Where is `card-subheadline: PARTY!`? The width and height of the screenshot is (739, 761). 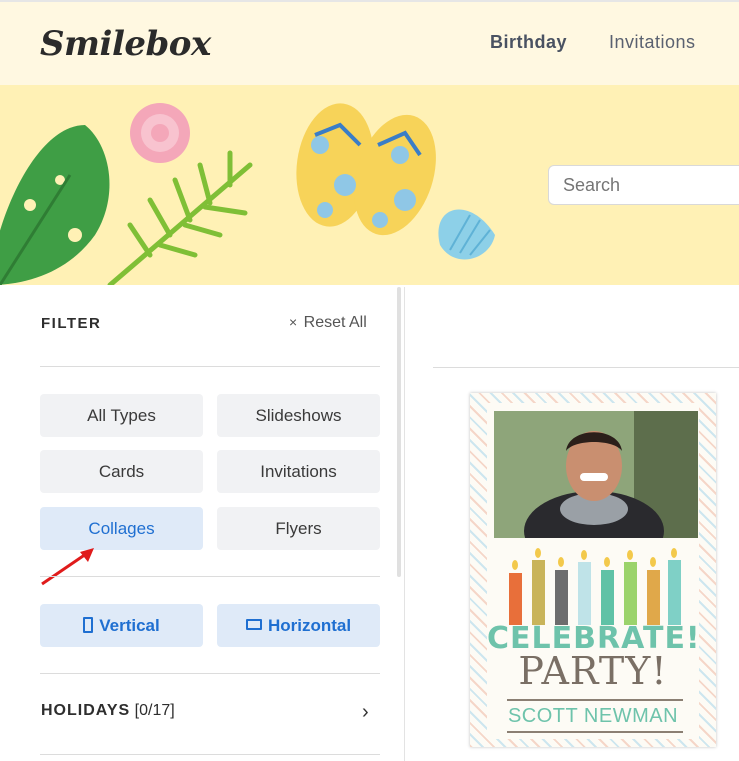 card-subheadline: PARTY! is located at coordinates (593, 671).